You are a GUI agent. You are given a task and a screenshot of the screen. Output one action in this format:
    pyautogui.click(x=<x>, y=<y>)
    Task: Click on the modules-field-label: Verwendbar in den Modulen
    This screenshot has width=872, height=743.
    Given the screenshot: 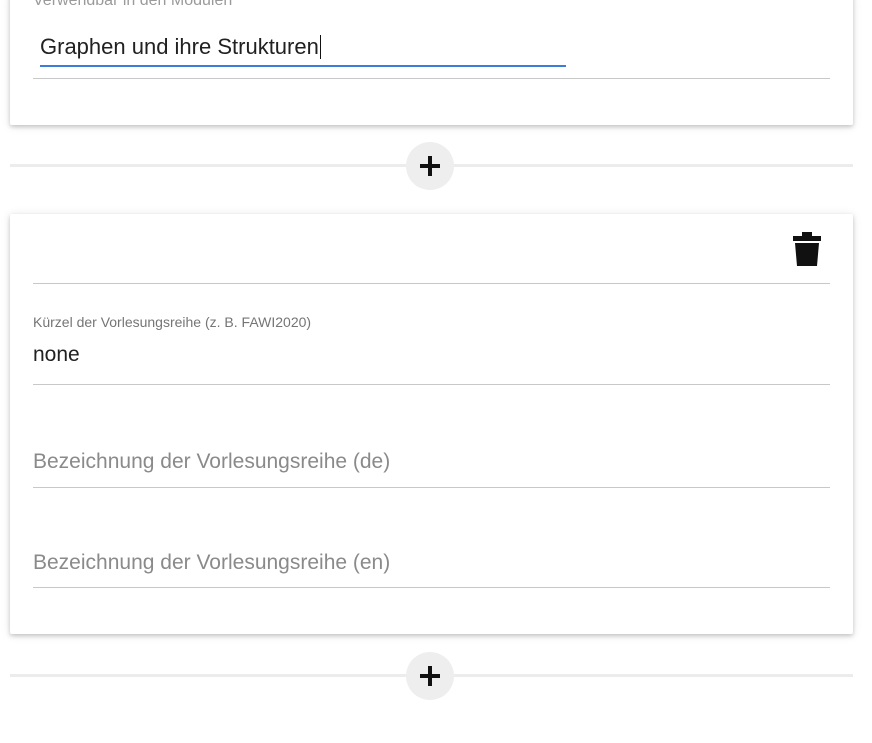 What is the action you would take?
    pyautogui.click(x=133, y=4)
    